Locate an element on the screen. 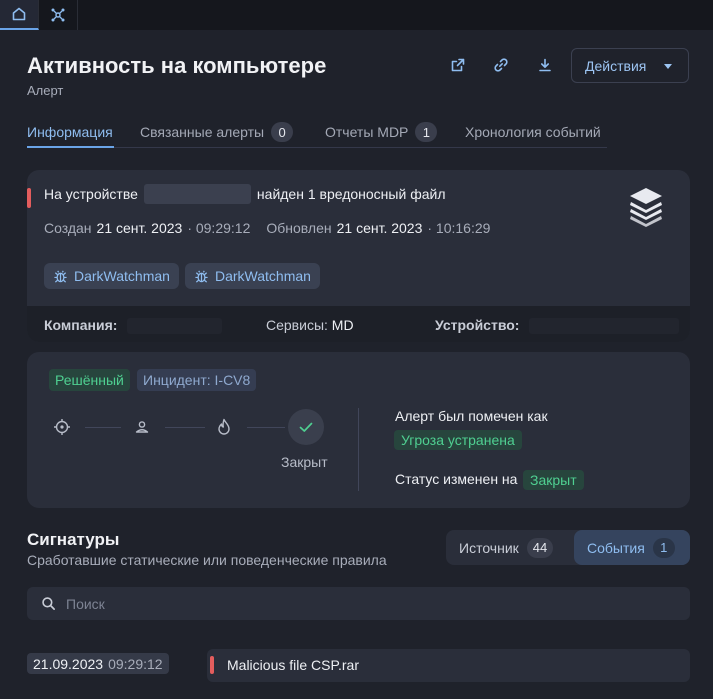  tab-information: Информация is located at coordinates (70, 132).